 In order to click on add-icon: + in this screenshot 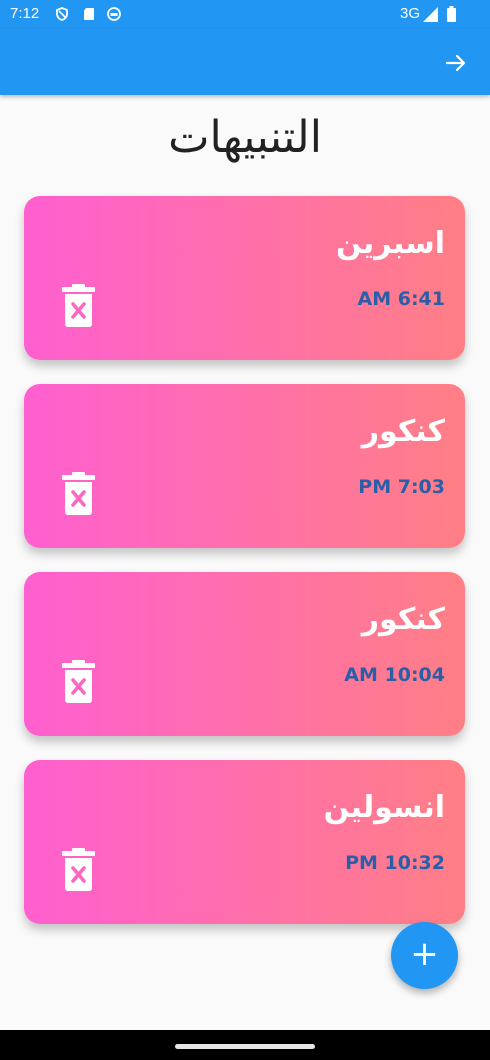, I will do `click(424, 954)`.